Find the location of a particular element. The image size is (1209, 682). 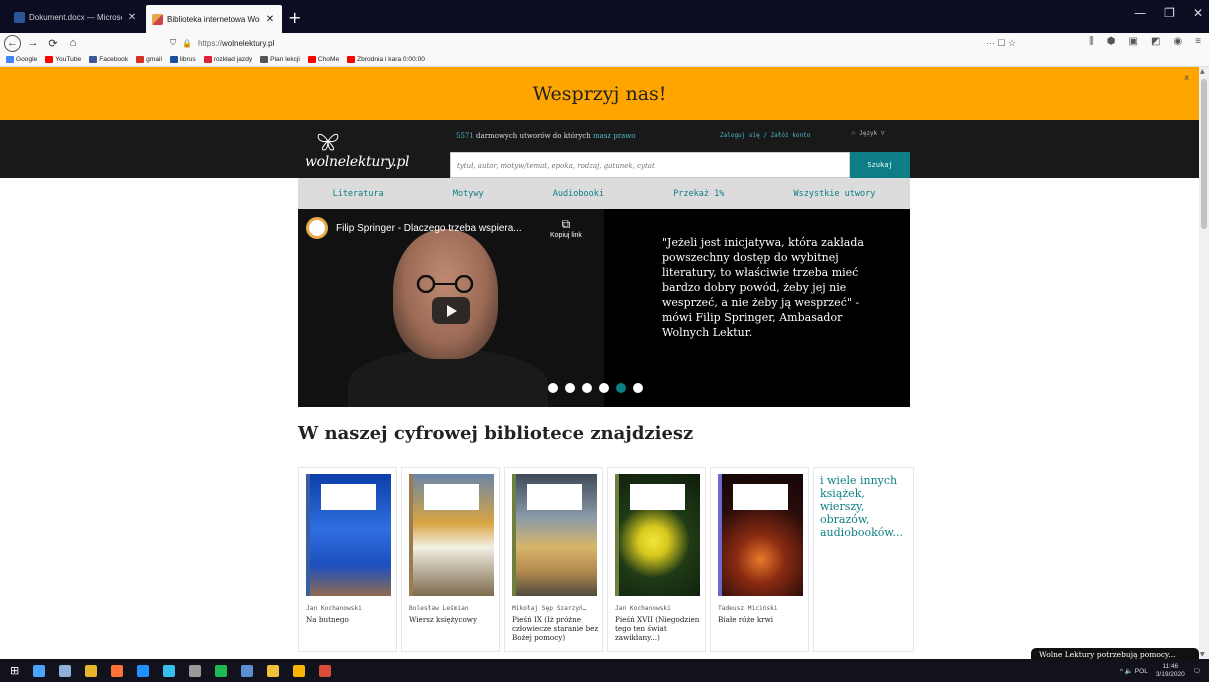

reload-button: ⟳ is located at coordinates (53, 43).